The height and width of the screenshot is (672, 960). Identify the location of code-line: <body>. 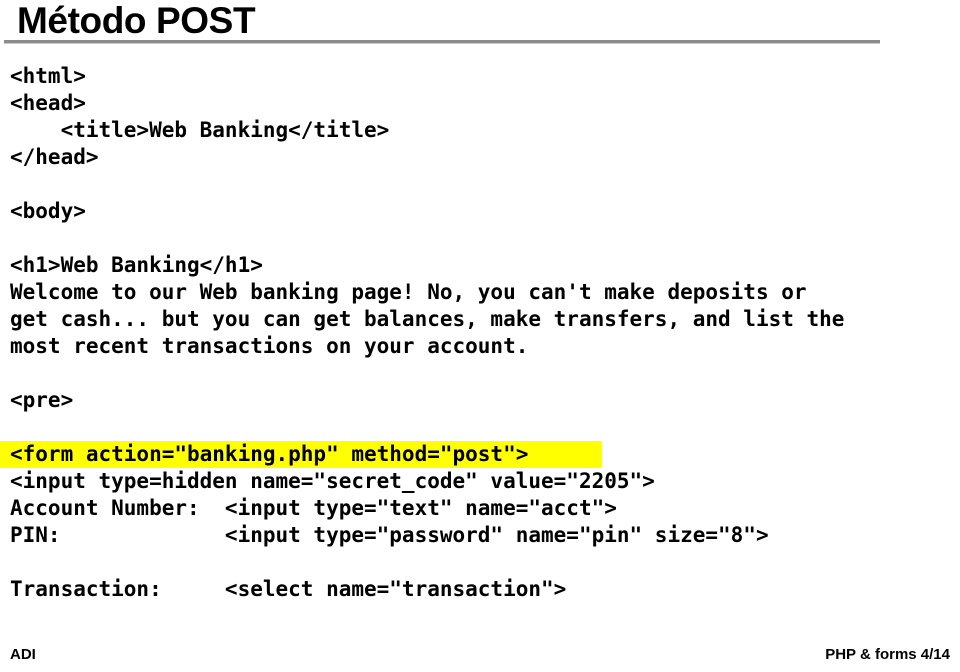
(48, 211).